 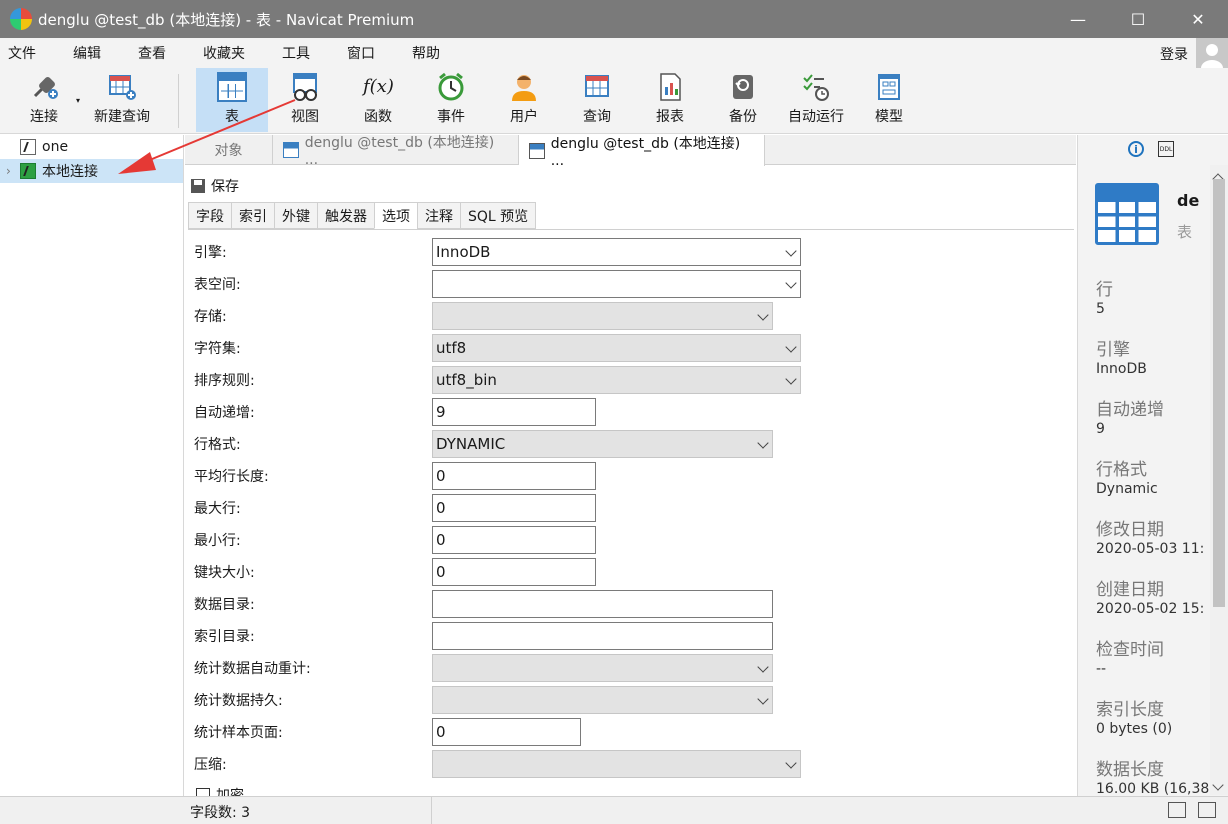 I want to click on prop-auto-increment: 自动递增 9, so click(x=1130, y=418).